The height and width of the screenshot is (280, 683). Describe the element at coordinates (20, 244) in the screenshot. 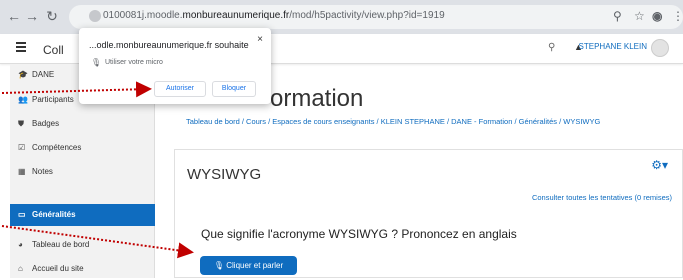

I see `dashboard-icon: ◕` at that location.